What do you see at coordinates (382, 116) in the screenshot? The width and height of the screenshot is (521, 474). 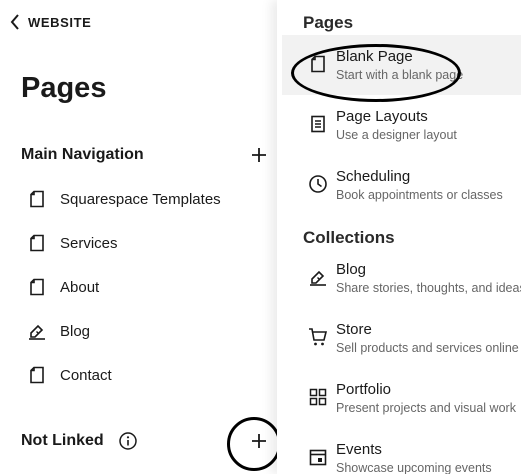 I see `option-title: Page Layouts` at bounding box center [382, 116].